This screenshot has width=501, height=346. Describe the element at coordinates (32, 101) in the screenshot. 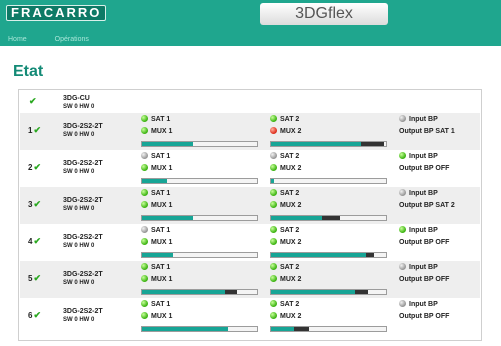

I see `controller-status: ✔` at that location.